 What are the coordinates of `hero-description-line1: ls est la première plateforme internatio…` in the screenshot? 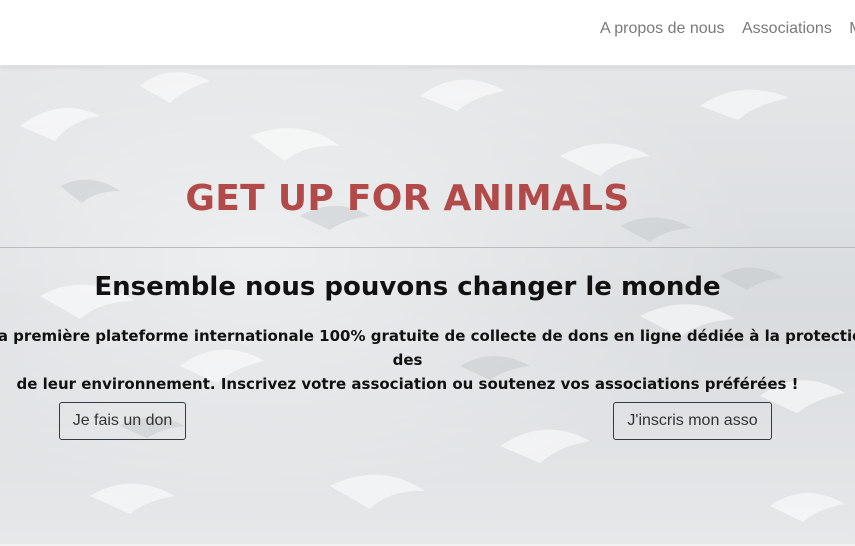 It's located at (427, 348).